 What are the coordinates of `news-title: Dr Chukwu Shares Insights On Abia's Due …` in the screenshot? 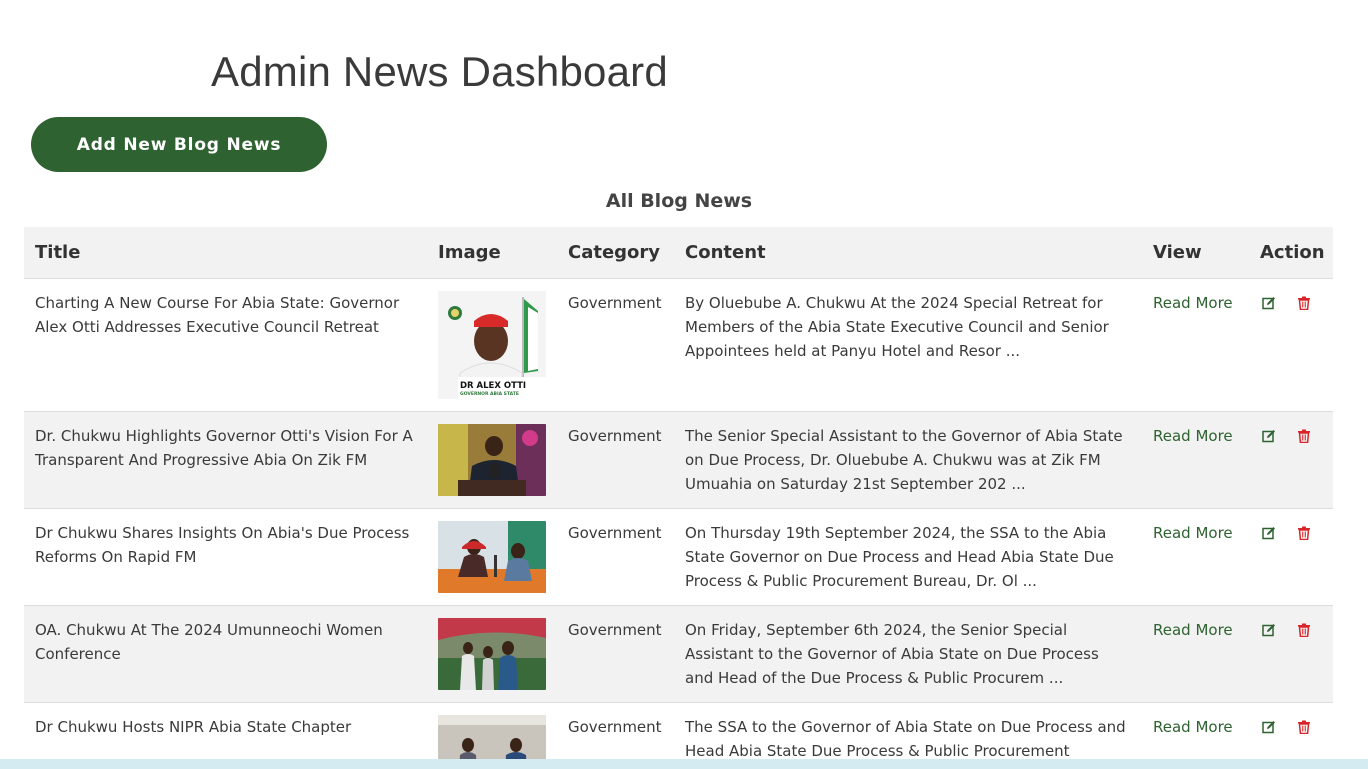 It's located at (225, 557).